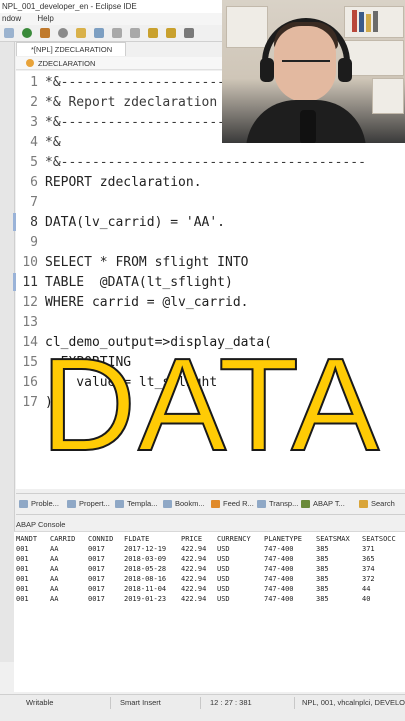 The width and height of the screenshot is (405, 721). Describe the element at coordinates (117, 33) in the screenshot. I see `next-annotation-icon` at that location.